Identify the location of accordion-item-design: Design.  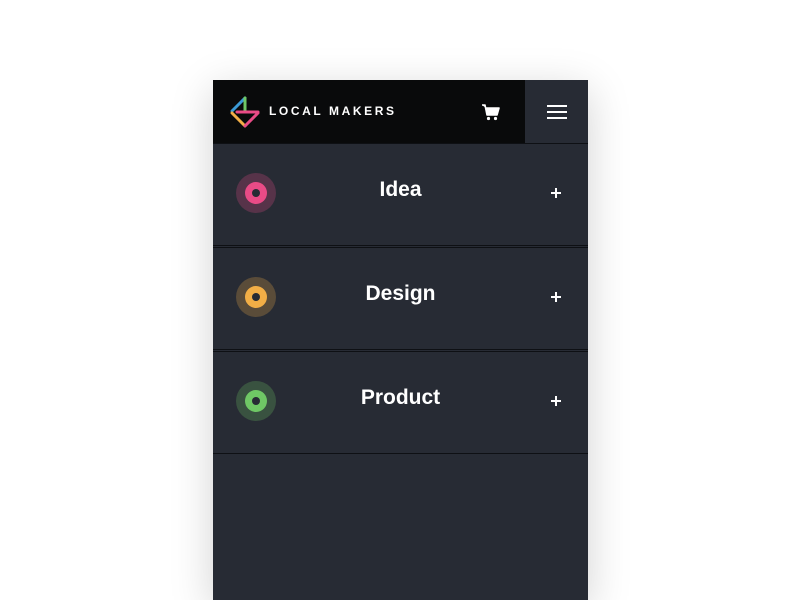
(400, 298).